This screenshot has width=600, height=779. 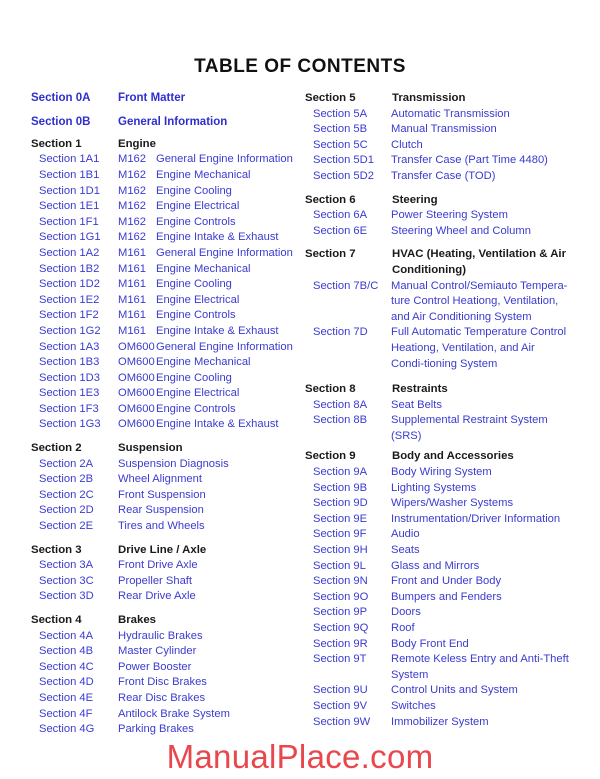 What do you see at coordinates (69, 284) in the screenshot?
I see `subsection-code: Section 1D2` at bounding box center [69, 284].